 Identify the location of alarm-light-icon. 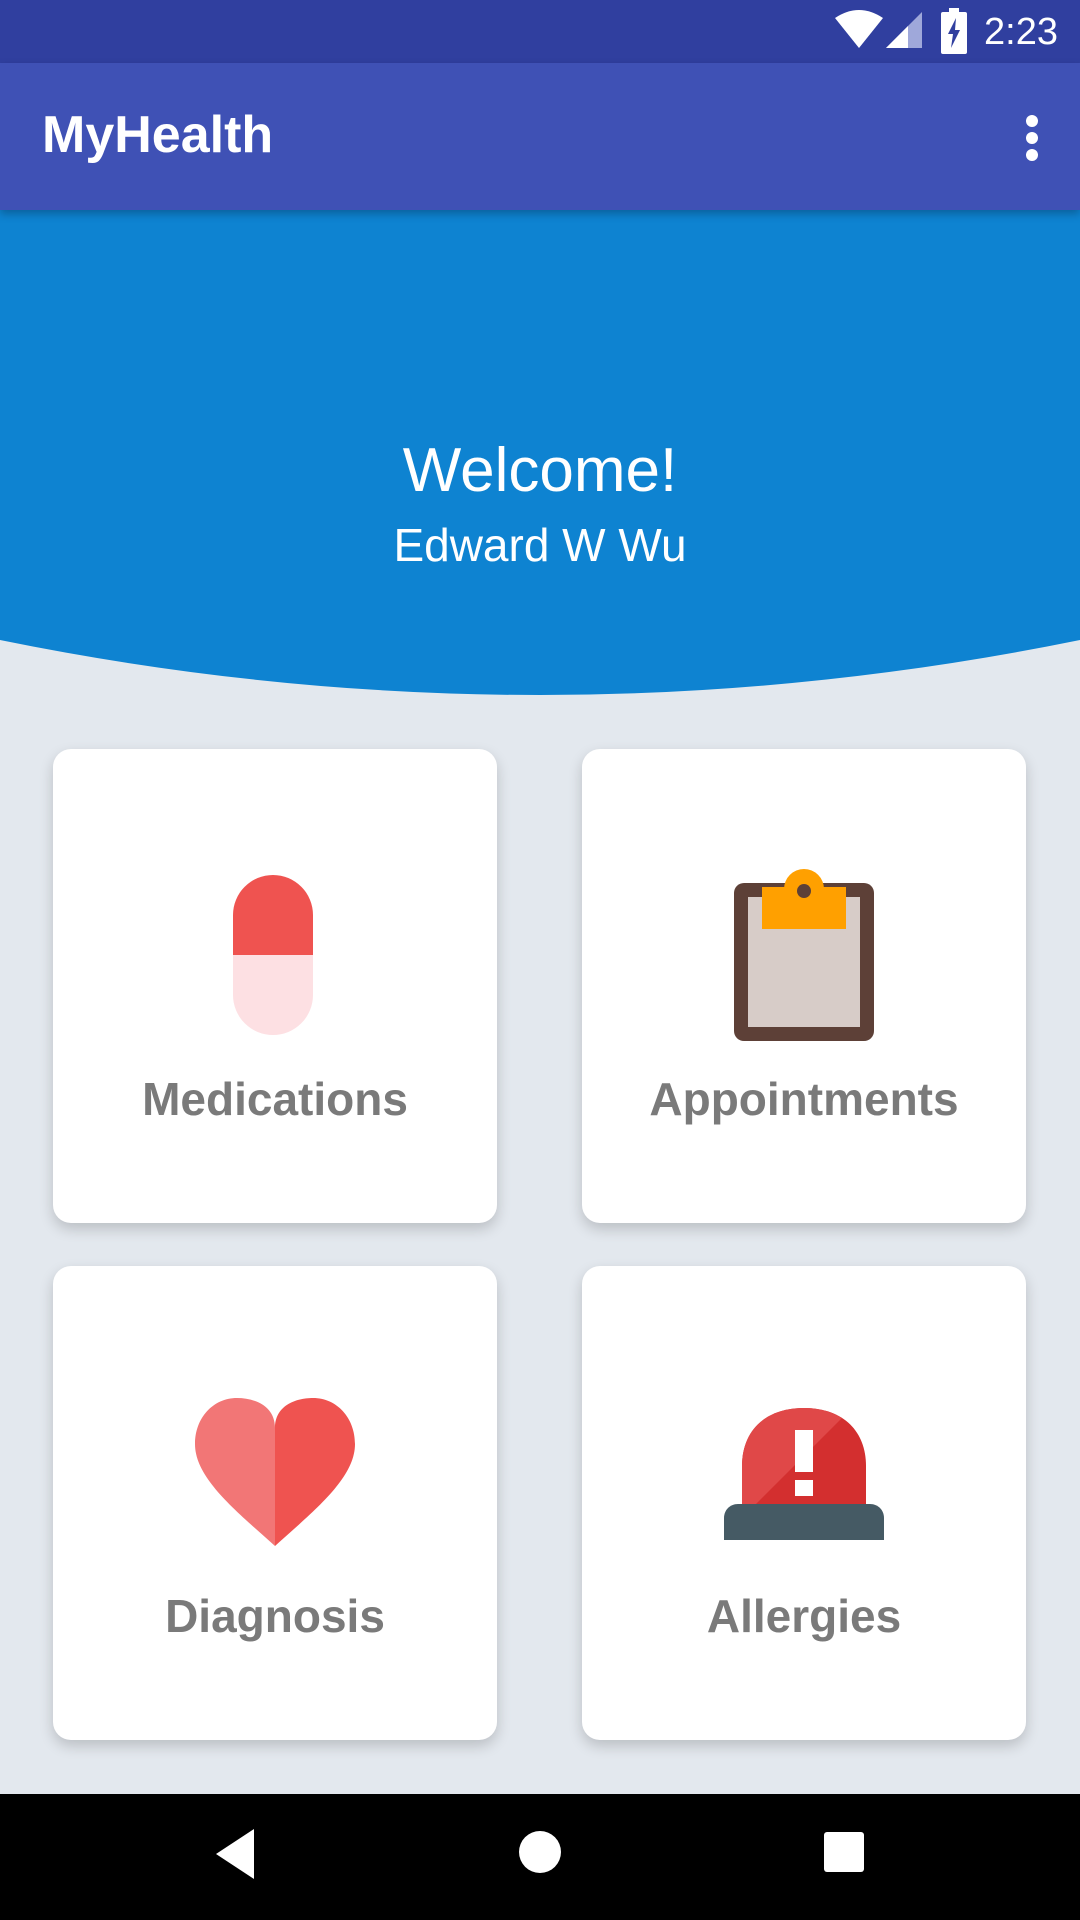
(804, 1474).